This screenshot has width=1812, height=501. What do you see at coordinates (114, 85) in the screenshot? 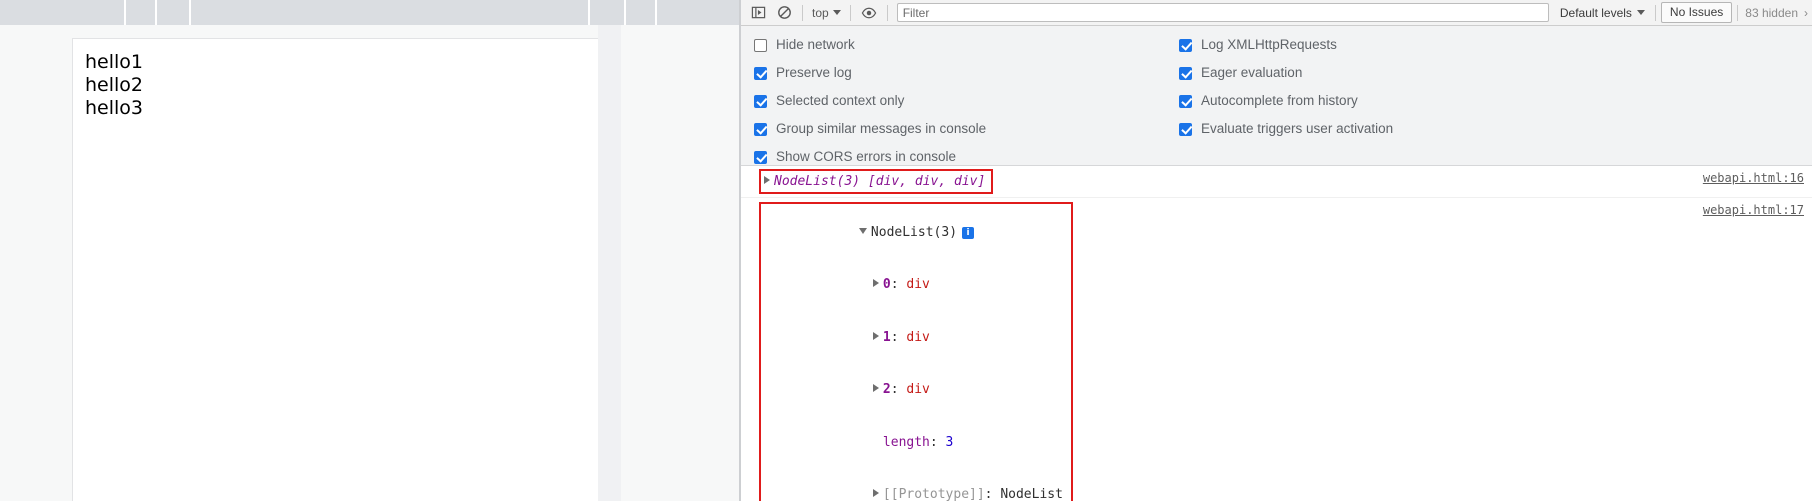
I see `page-hello-lines: hello1 hello2 hello3` at bounding box center [114, 85].